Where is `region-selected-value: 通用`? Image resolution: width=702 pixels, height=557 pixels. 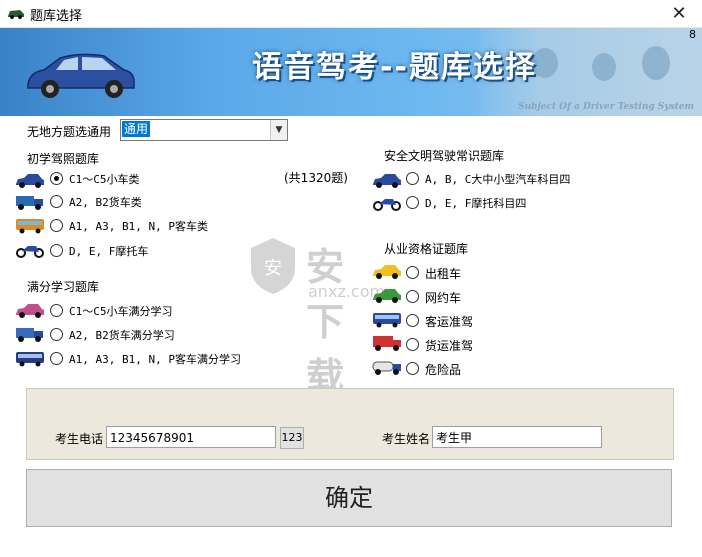
region-selected-value: 通用 is located at coordinates (136, 129).